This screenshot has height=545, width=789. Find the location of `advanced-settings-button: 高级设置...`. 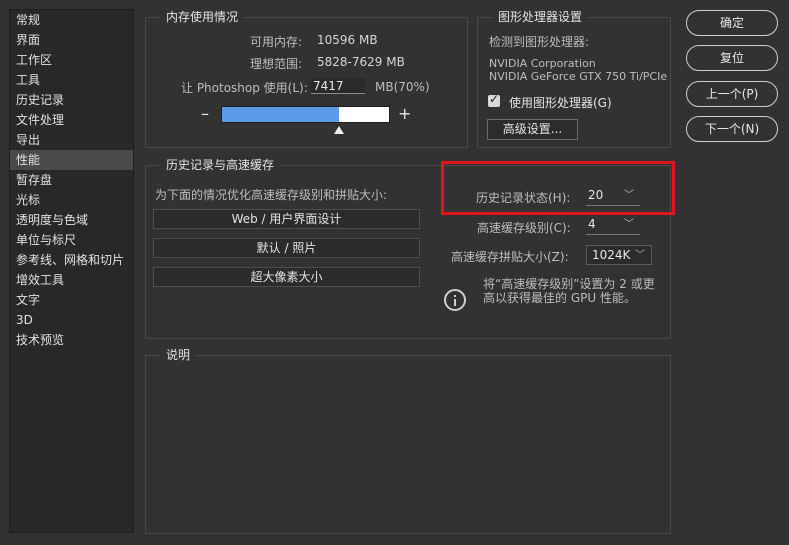

advanced-settings-button: 高级设置... is located at coordinates (532, 129).